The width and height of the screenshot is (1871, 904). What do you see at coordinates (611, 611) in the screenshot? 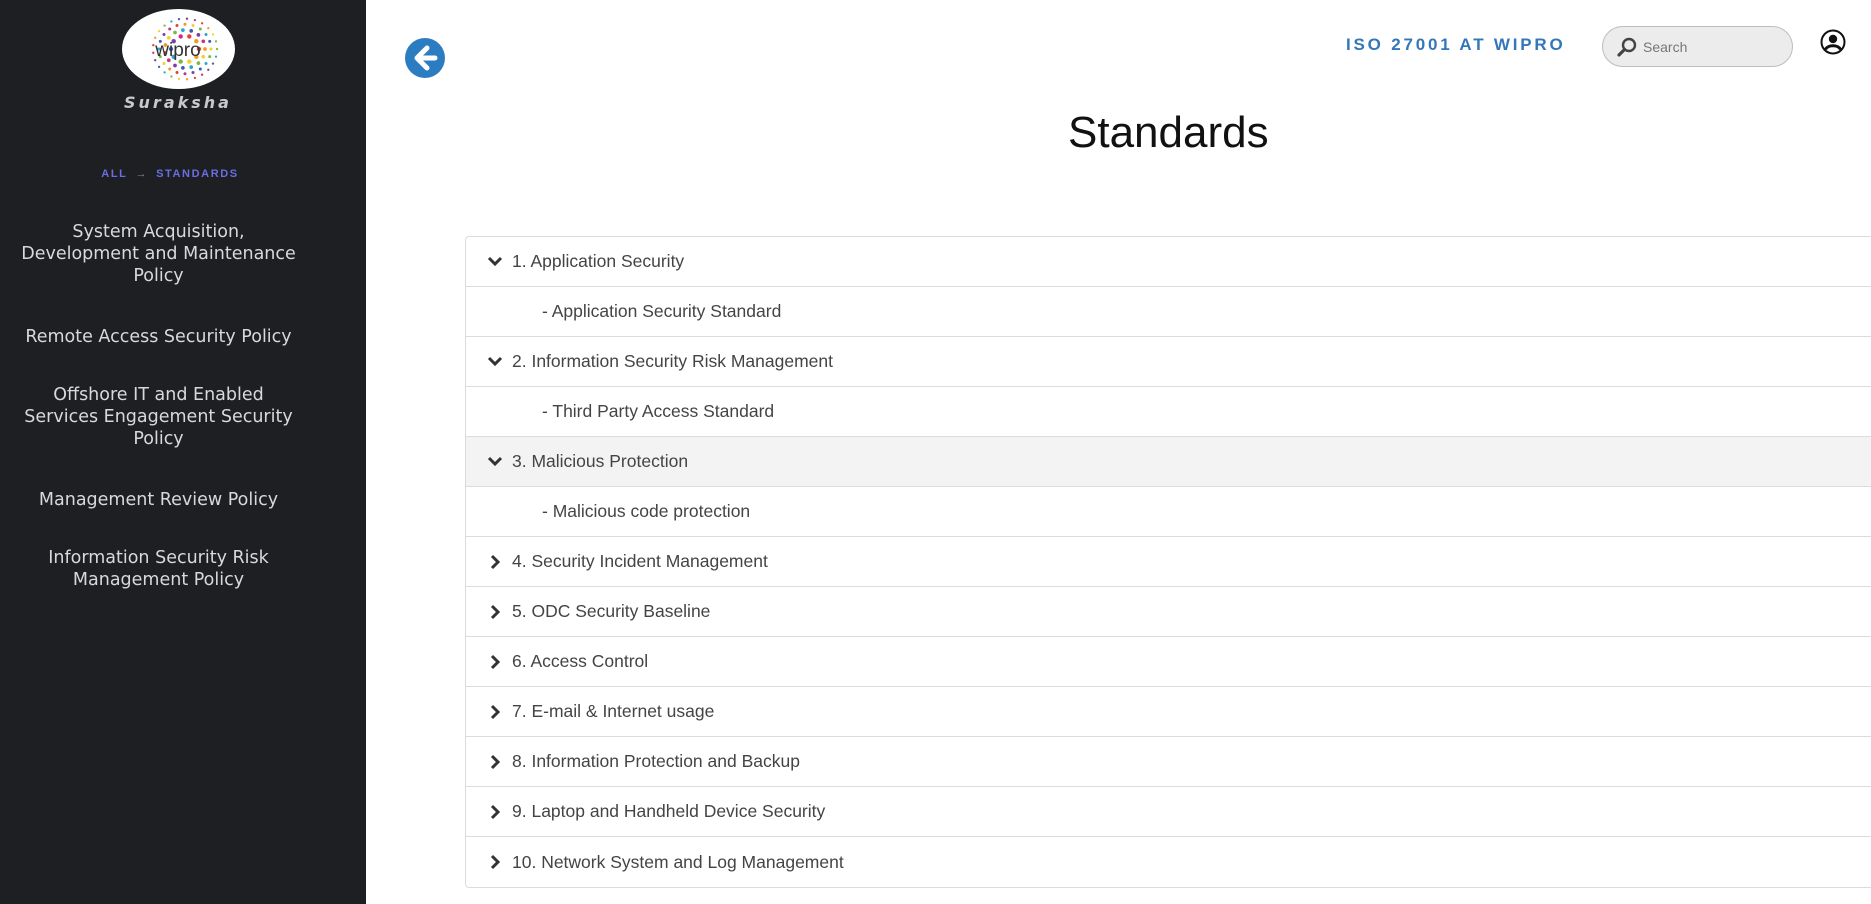
I see `standard-label: 5. ODC Security Baseline` at bounding box center [611, 611].